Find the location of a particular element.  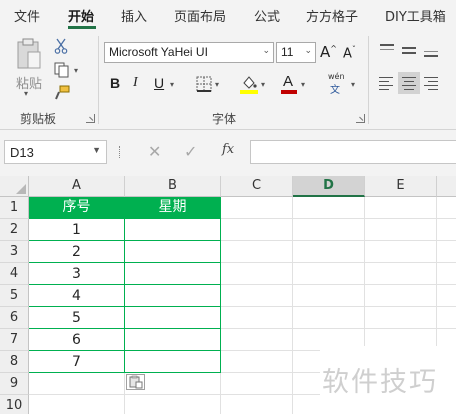

tab-diy-toolbox: DIY工具箱 is located at coordinates (415, 15).